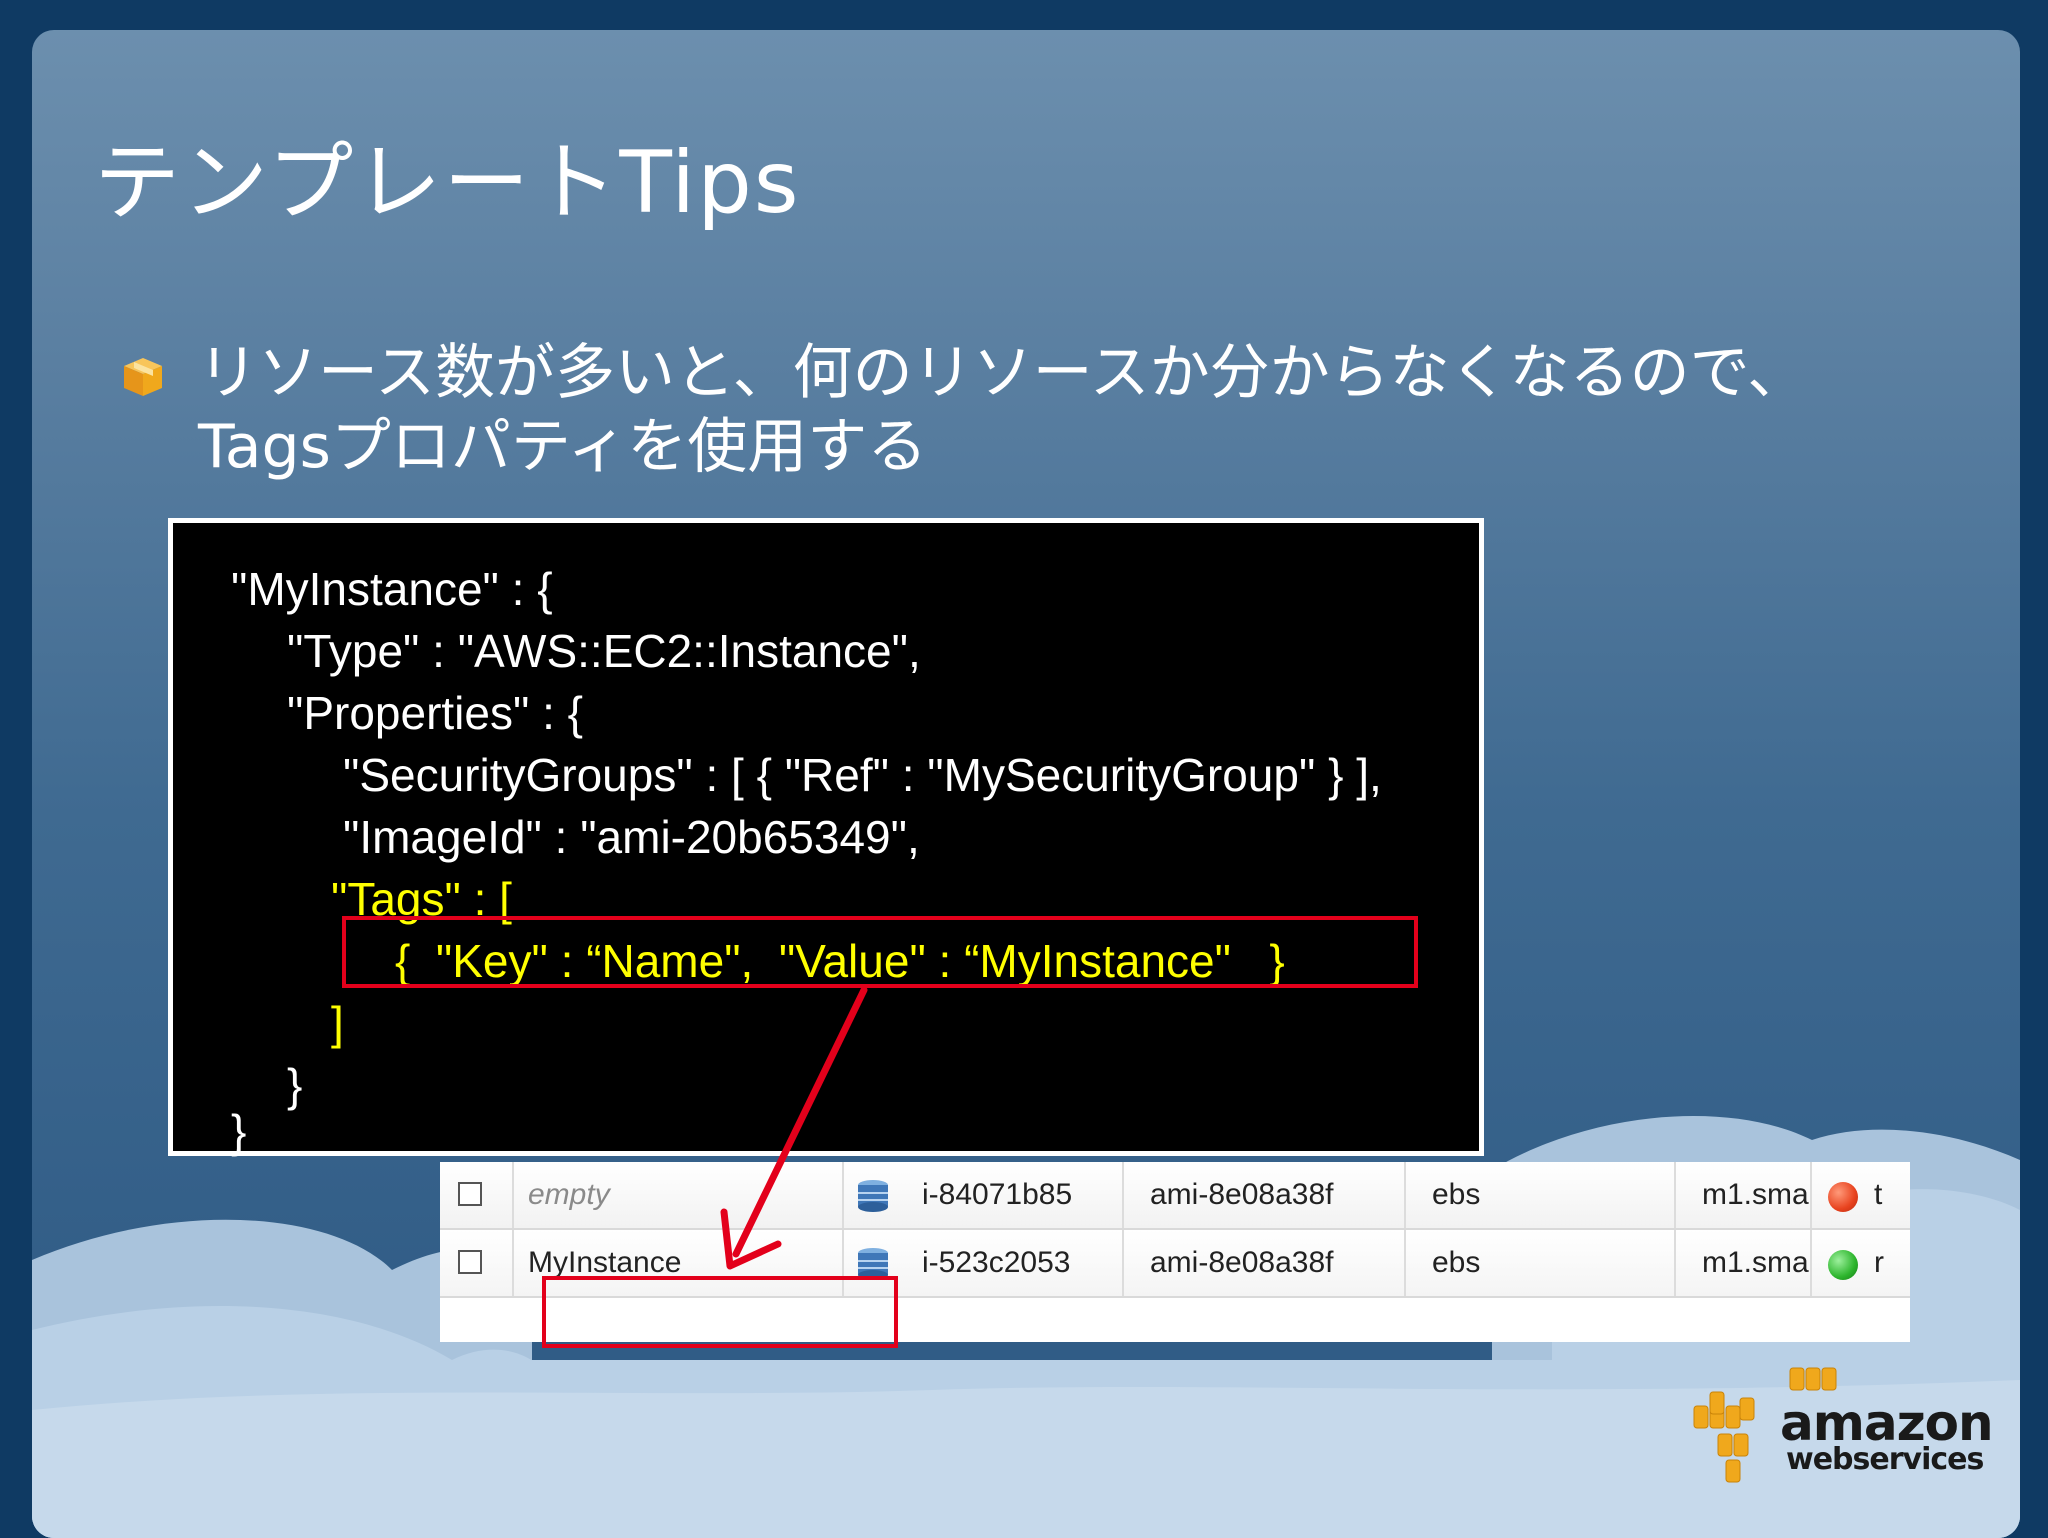 The width and height of the screenshot is (2048, 1538). Describe the element at coordinates (1843, 1265) in the screenshot. I see `status-running-icon` at that location.